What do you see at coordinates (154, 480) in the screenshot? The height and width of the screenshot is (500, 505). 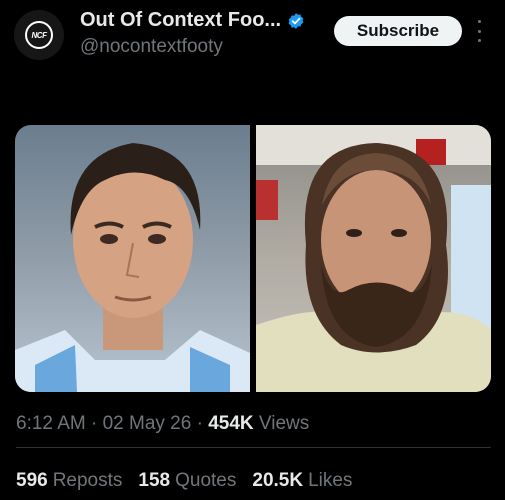 I see `quotes-count: 158` at bounding box center [154, 480].